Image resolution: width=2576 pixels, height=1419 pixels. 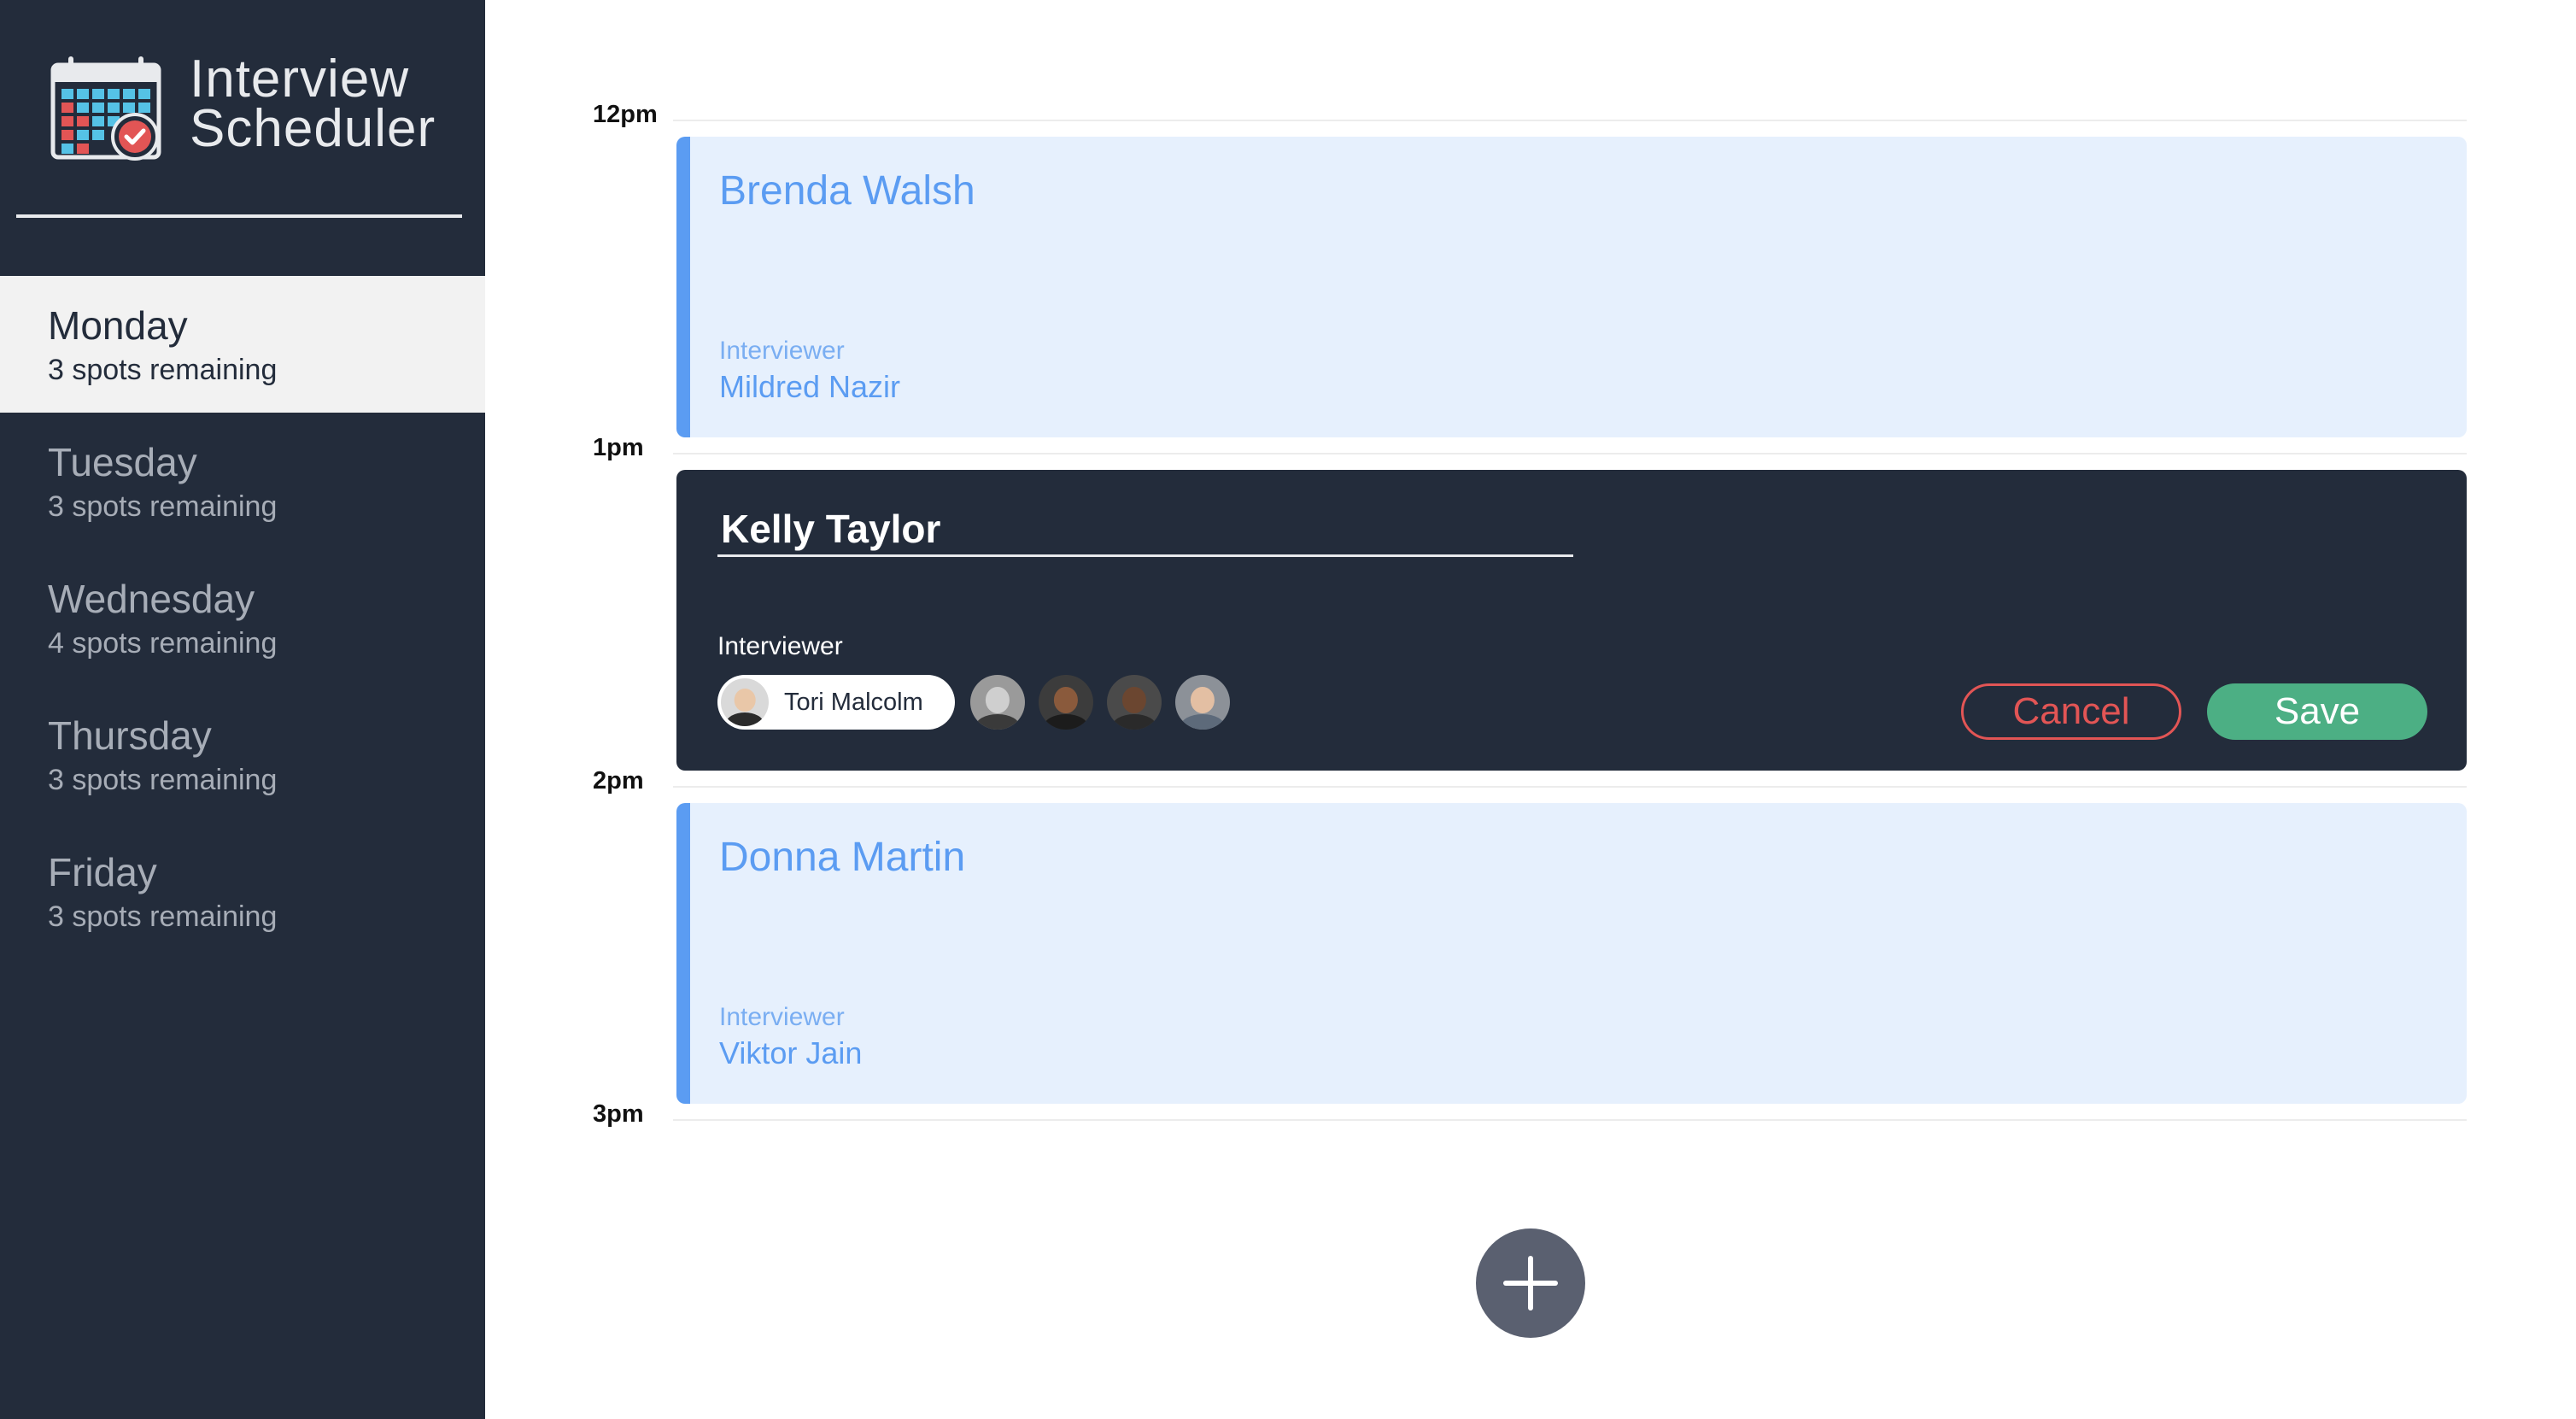 I want to click on interviewer-list: Tori Malcolm, so click(x=980, y=703).